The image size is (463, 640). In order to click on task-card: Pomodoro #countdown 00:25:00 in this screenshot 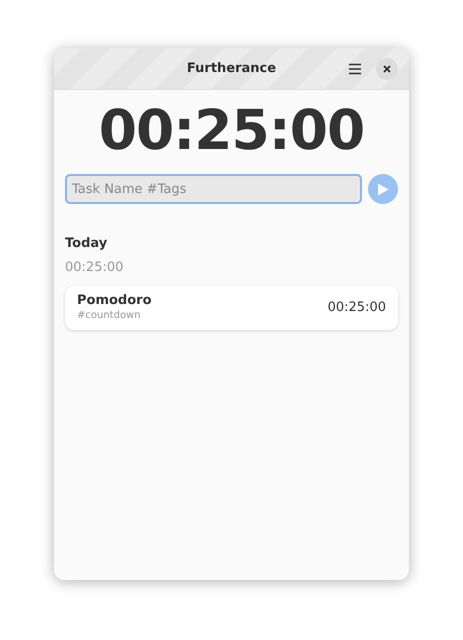, I will do `click(231, 308)`.